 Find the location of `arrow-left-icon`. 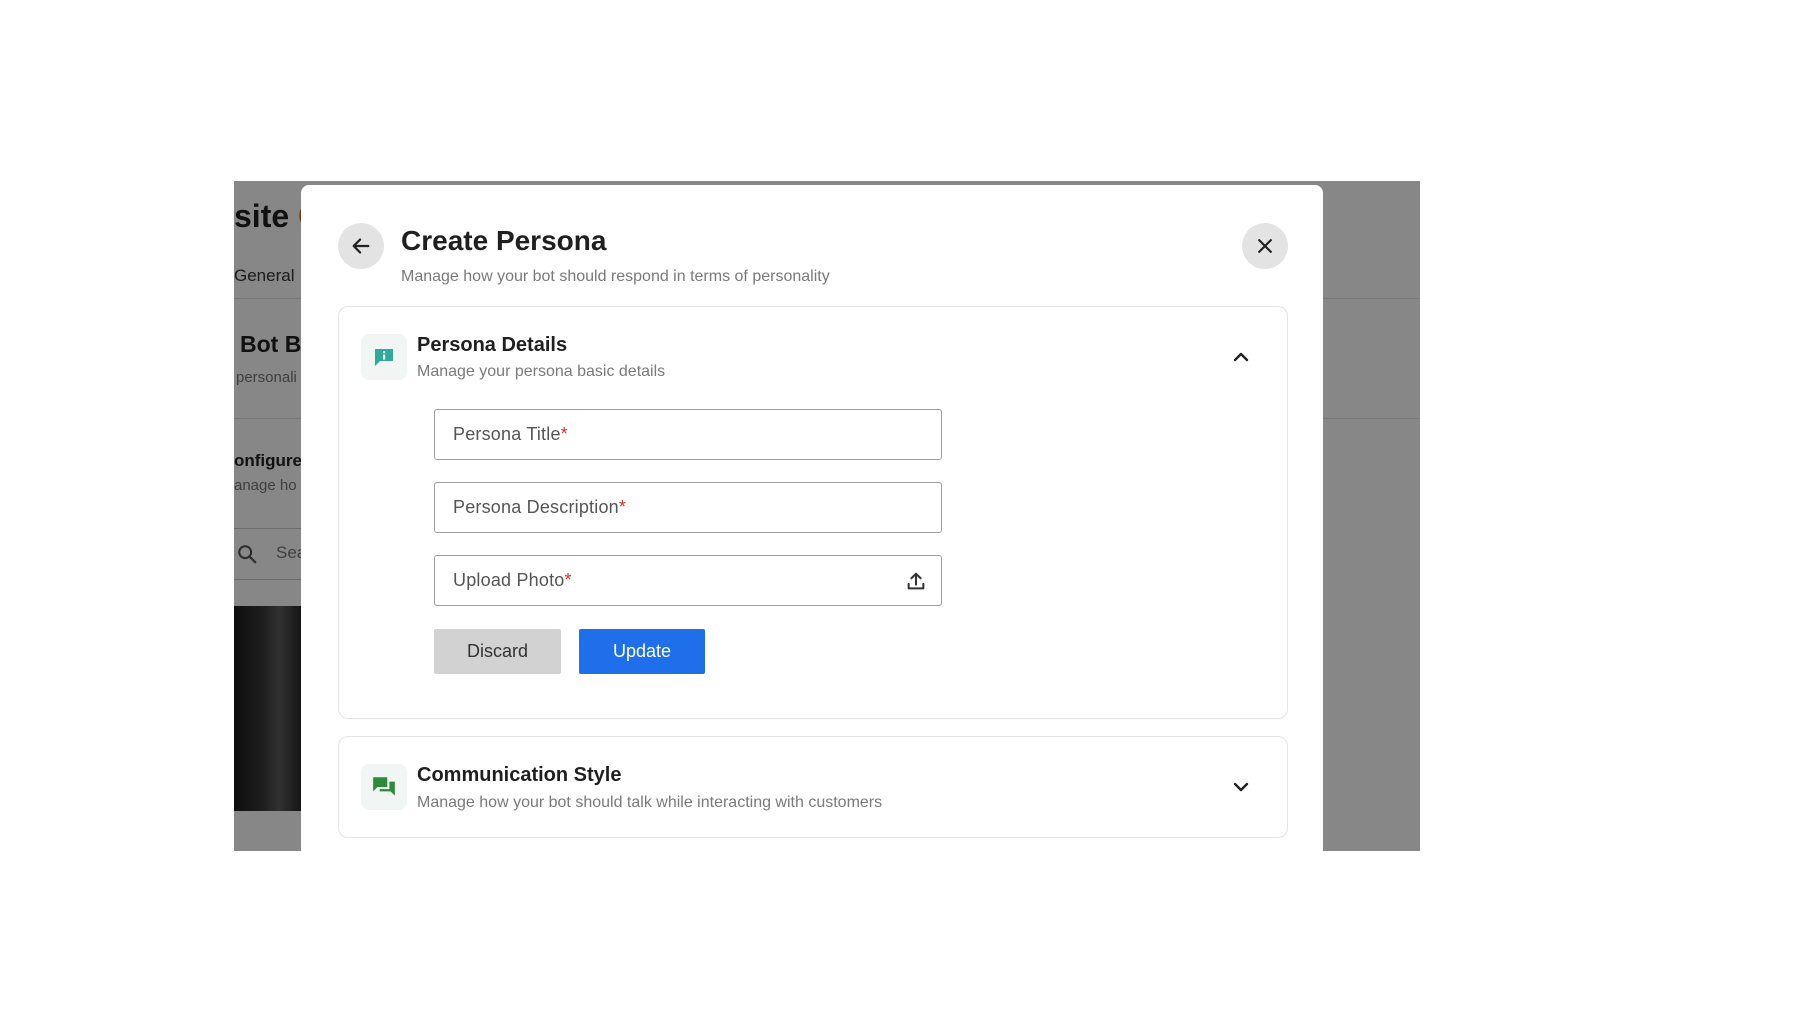

arrow-left-icon is located at coordinates (361, 246).